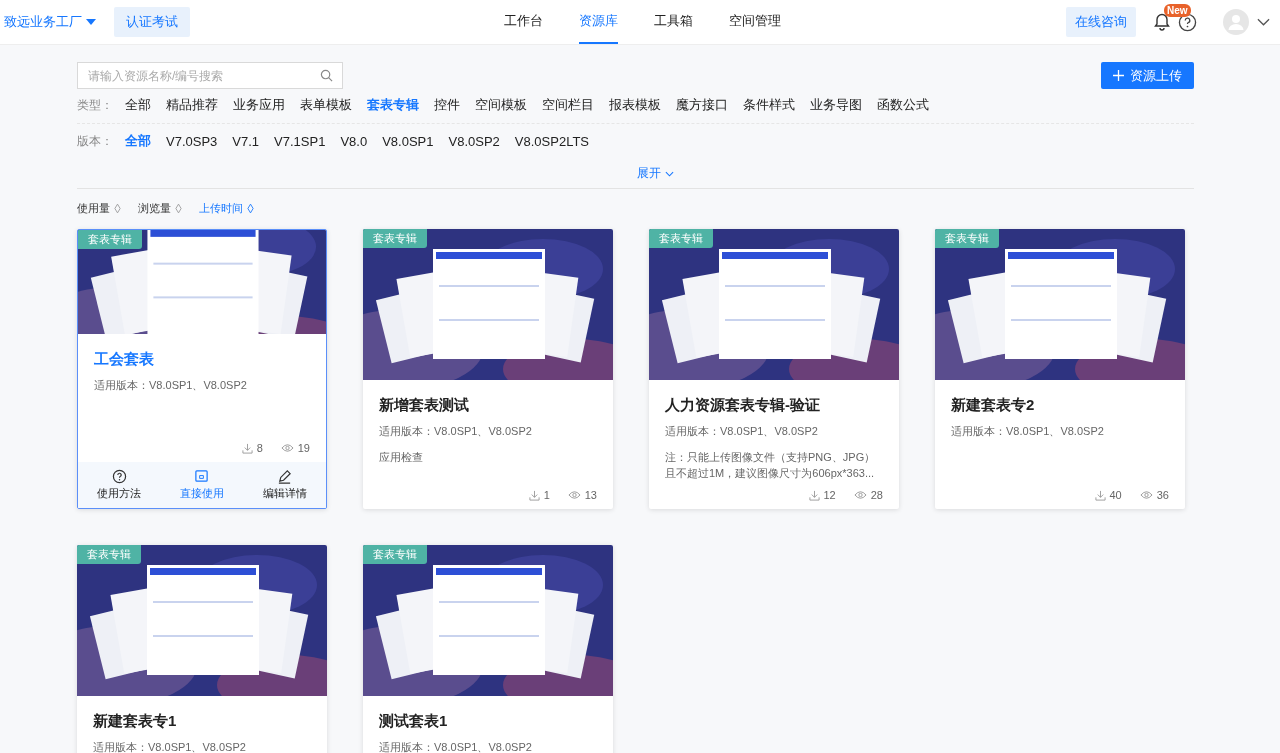 The image size is (1280, 753). What do you see at coordinates (202, 476) in the screenshot?
I see `window-icon` at bounding box center [202, 476].